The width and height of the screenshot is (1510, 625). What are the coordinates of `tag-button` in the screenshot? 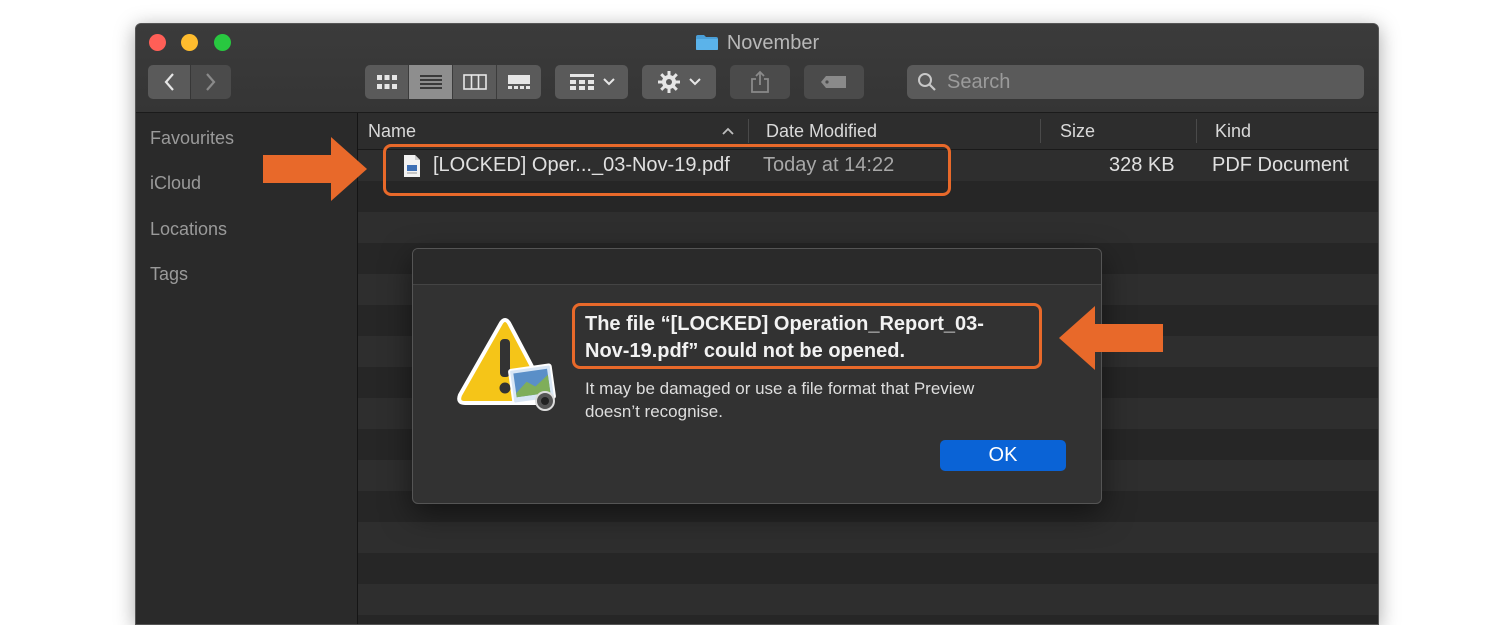 It's located at (834, 82).